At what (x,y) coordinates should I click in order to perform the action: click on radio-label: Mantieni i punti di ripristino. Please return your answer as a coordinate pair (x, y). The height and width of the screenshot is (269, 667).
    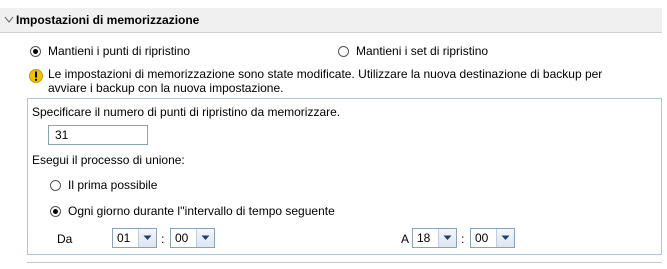
    Looking at the image, I should click on (119, 51).